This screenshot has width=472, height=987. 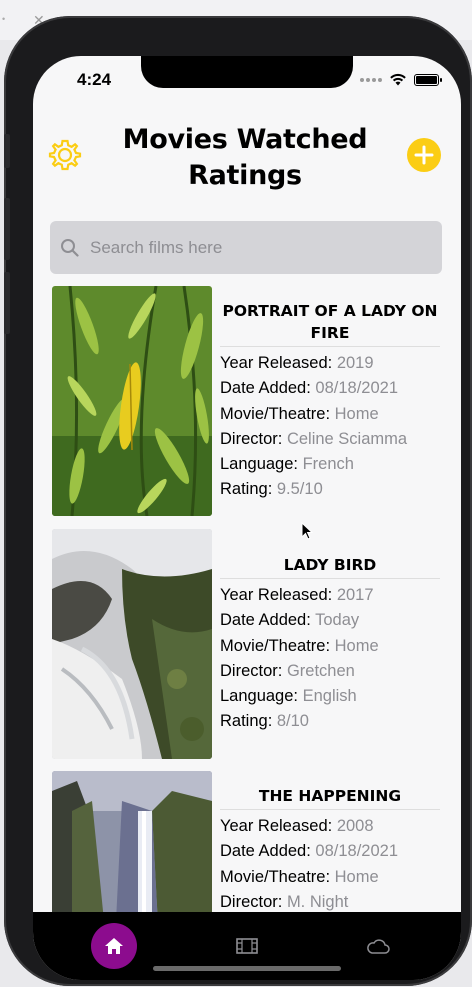 I want to click on page-title: Movies Watched Ratings, so click(x=245, y=157).